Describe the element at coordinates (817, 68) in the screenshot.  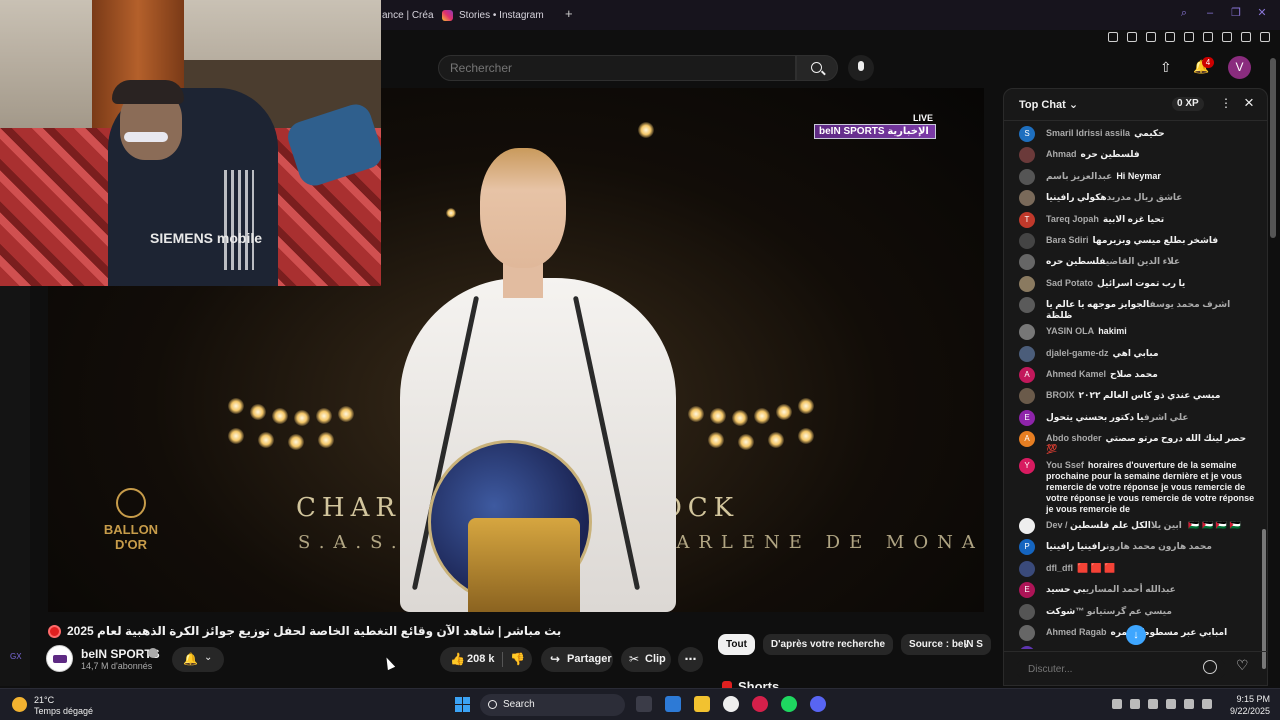
I see `search-button` at that location.